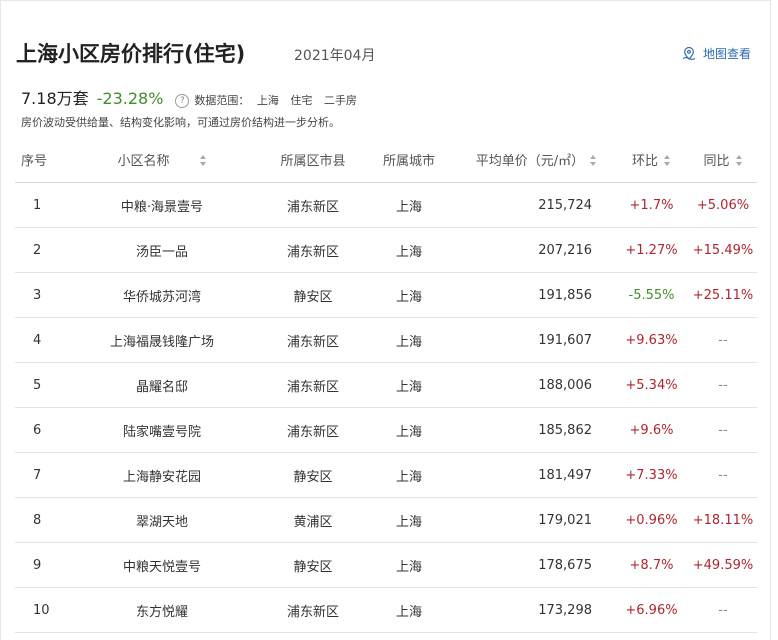  What do you see at coordinates (723, 205) in the screenshot?
I see `yoy-change-cell: +5.06%` at bounding box center [723, 205].